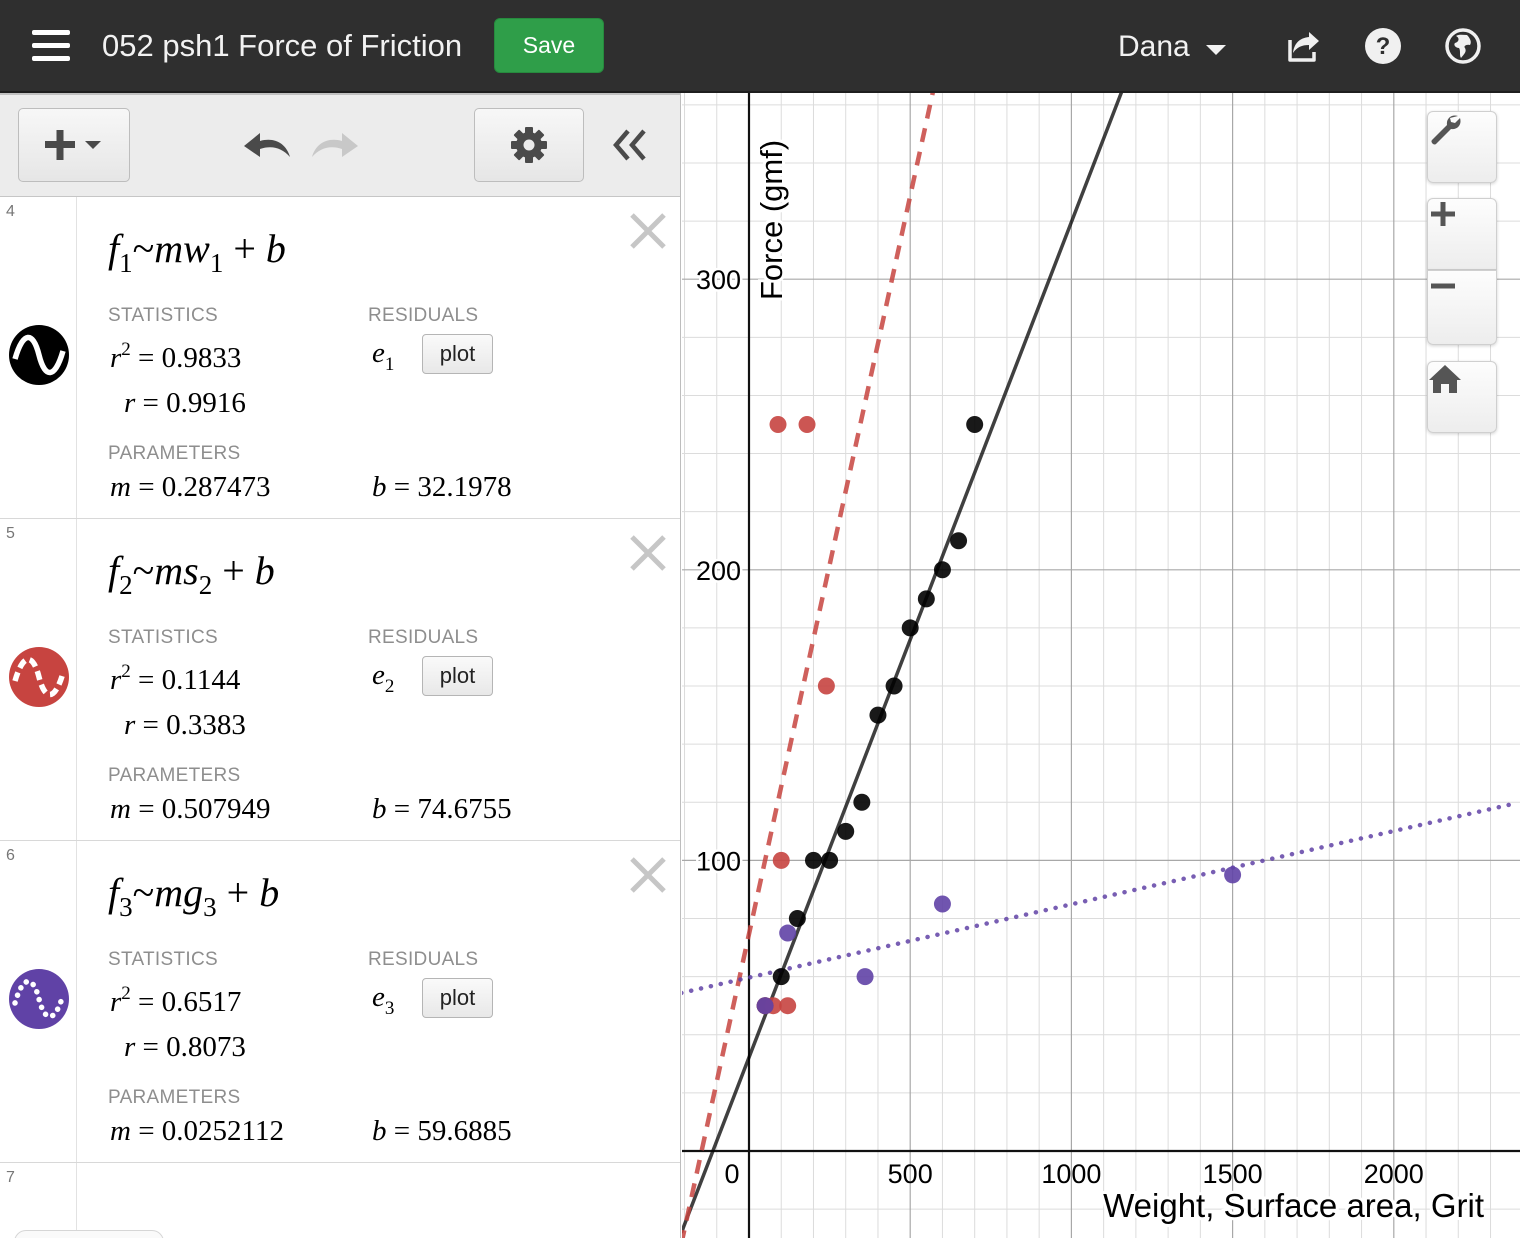 The height and width of the screenshot is (1238, 1520). Describe the element at coordinates (334, 145) in the screenshot. I see `redo-icon` at that location.